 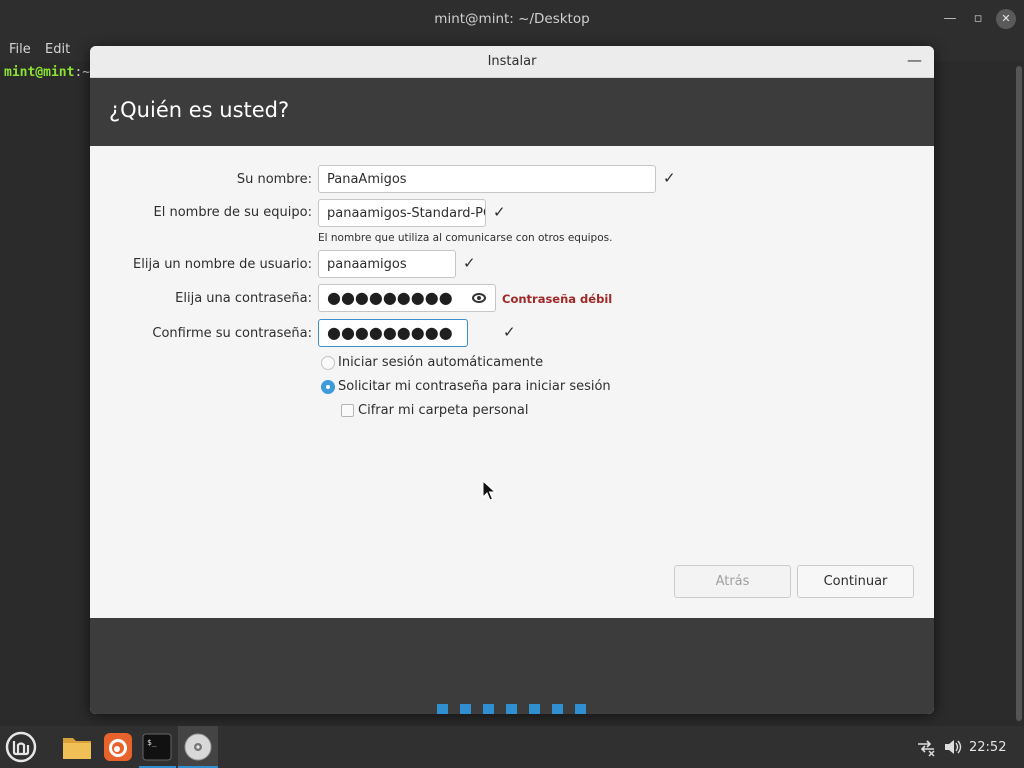 I want to click on auto-login-label: Iniciar sesión automáticamente, so click(x=440, y=362).